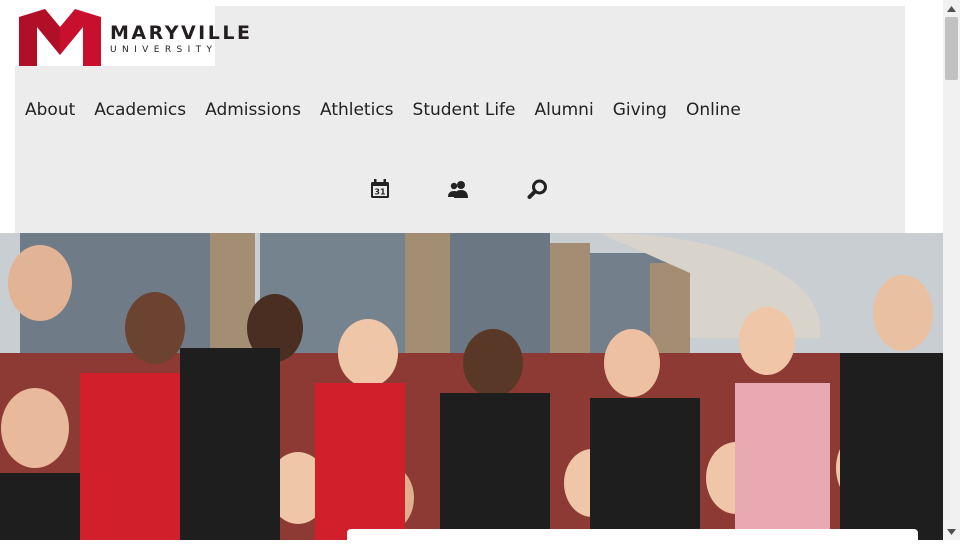 This screenshot has width=960, height=549. I want to click on page-scrollbar, so click(951, 270).